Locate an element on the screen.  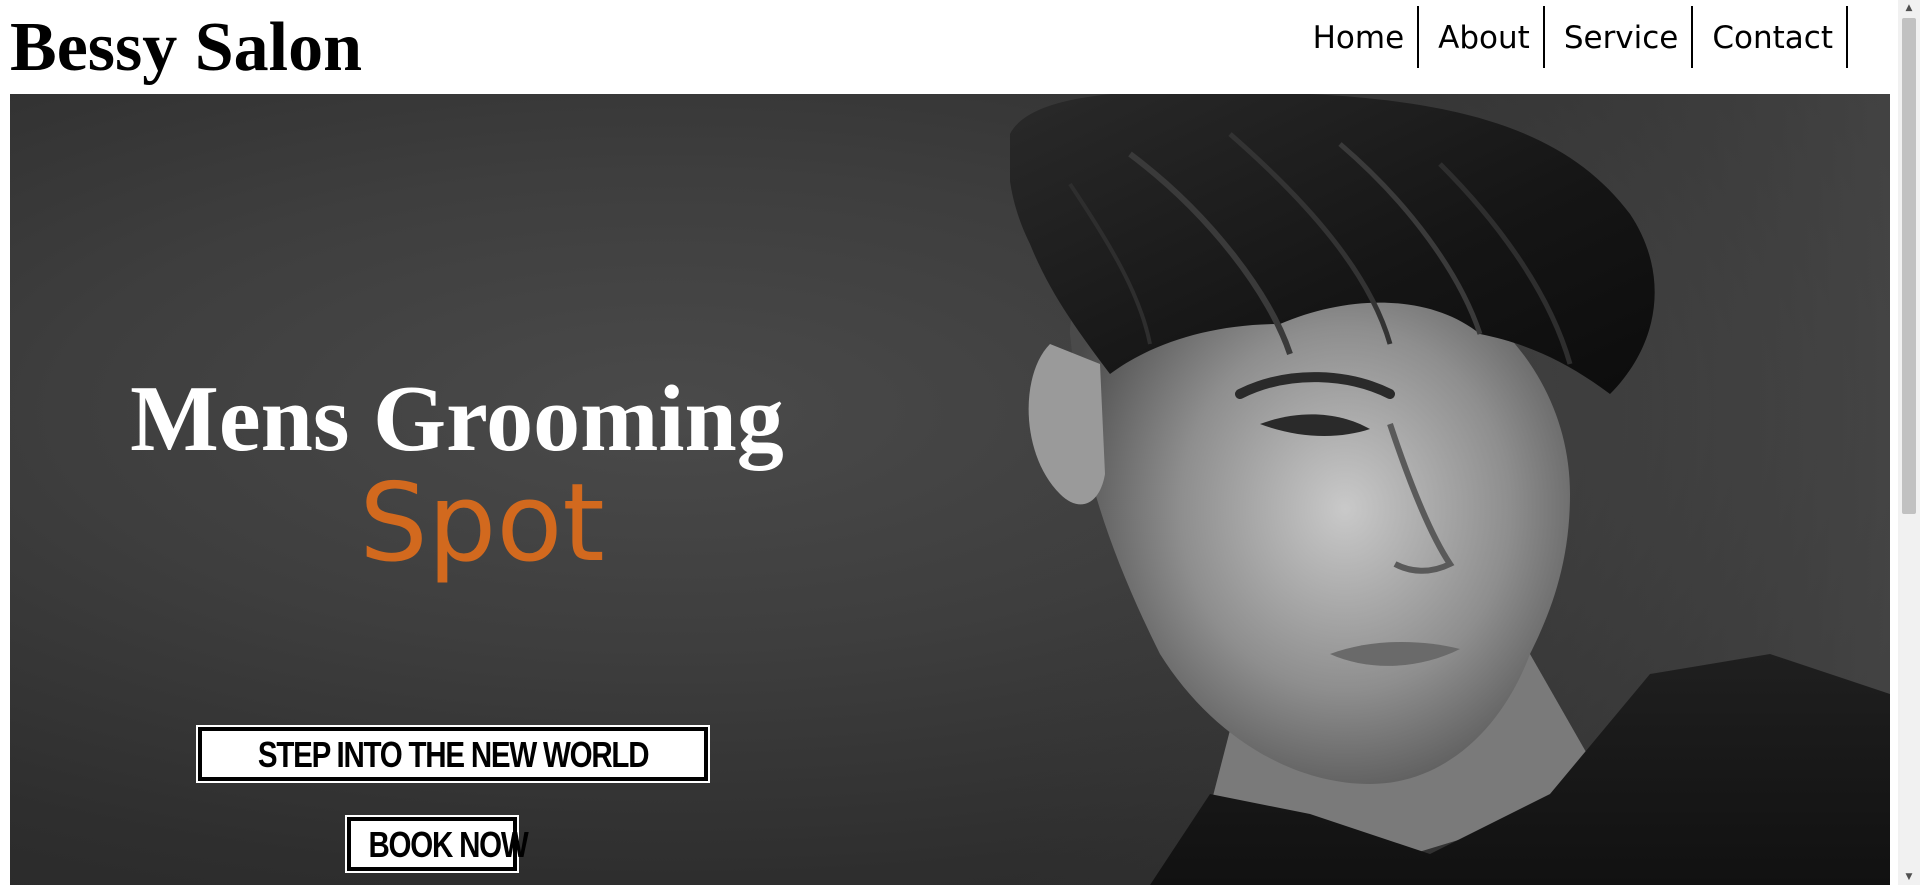
brand-logo: Bessy Salon is located at coordinates (186, 48).